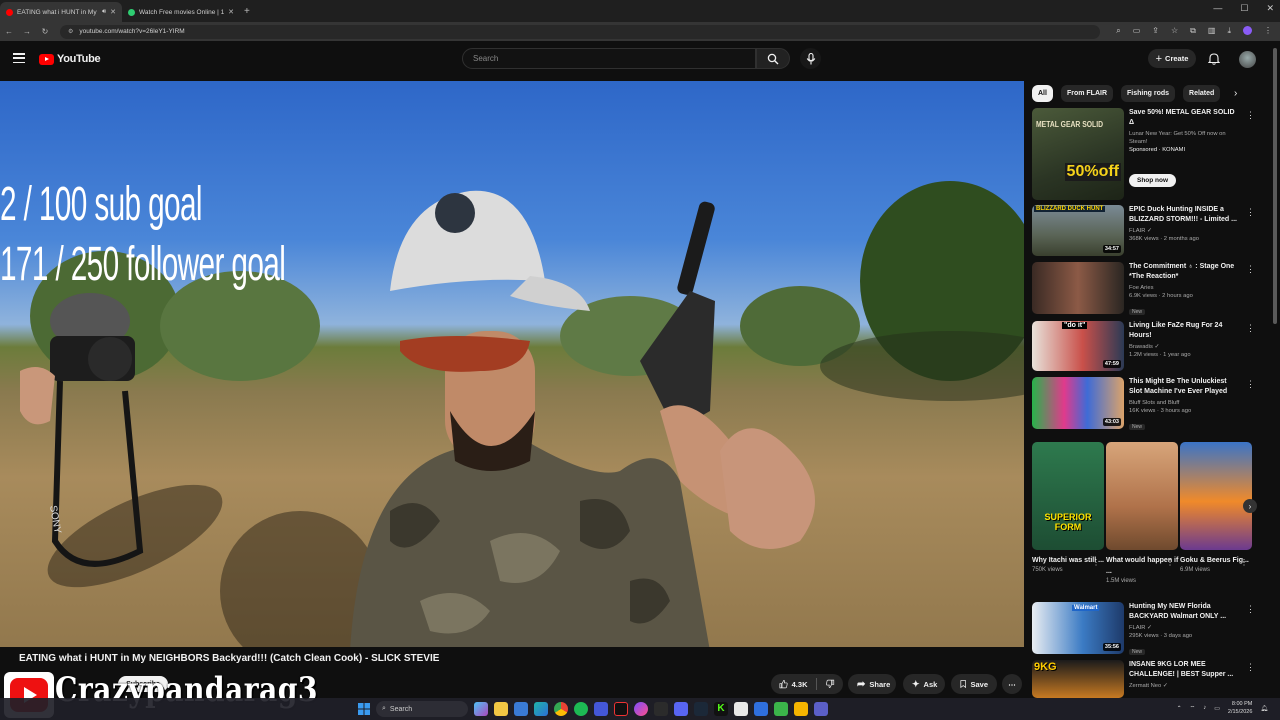 This screenshot has height=720, width=1280. Describe the element at coordinates (27, 31) in the screenshot. I see `forward-icon: →` at that location.